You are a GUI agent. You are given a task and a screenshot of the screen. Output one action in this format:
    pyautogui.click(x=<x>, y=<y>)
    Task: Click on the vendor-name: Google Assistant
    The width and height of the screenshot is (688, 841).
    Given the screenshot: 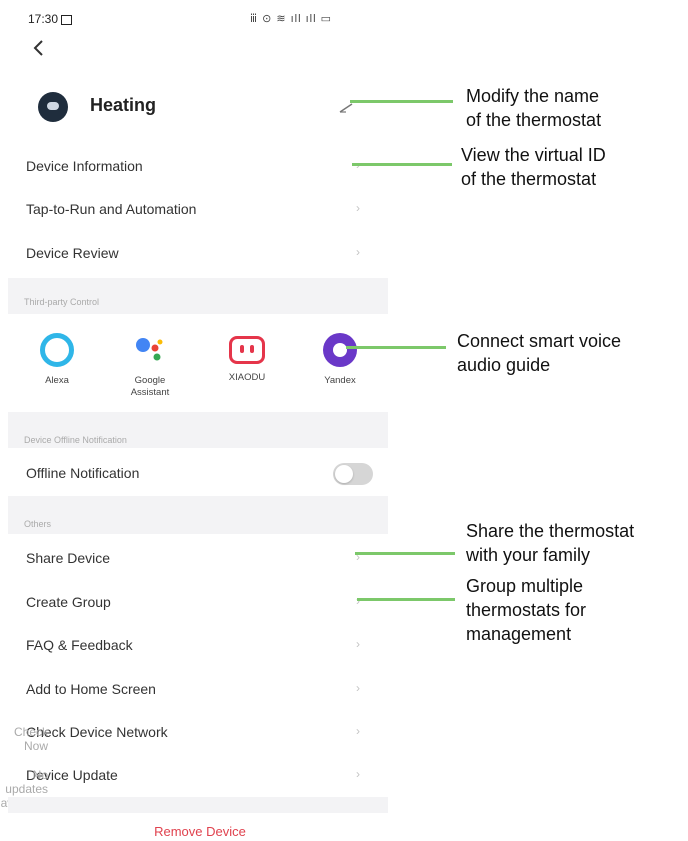 What is the action you would take?
    pyautogui.click(x=150, y=386)
    